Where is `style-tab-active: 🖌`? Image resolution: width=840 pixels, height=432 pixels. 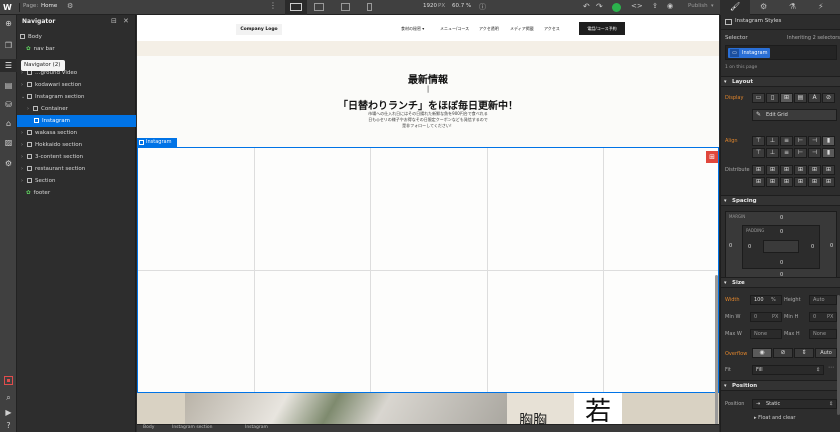 style-tab-active: 🖌 is located at coordinates (735, 7).